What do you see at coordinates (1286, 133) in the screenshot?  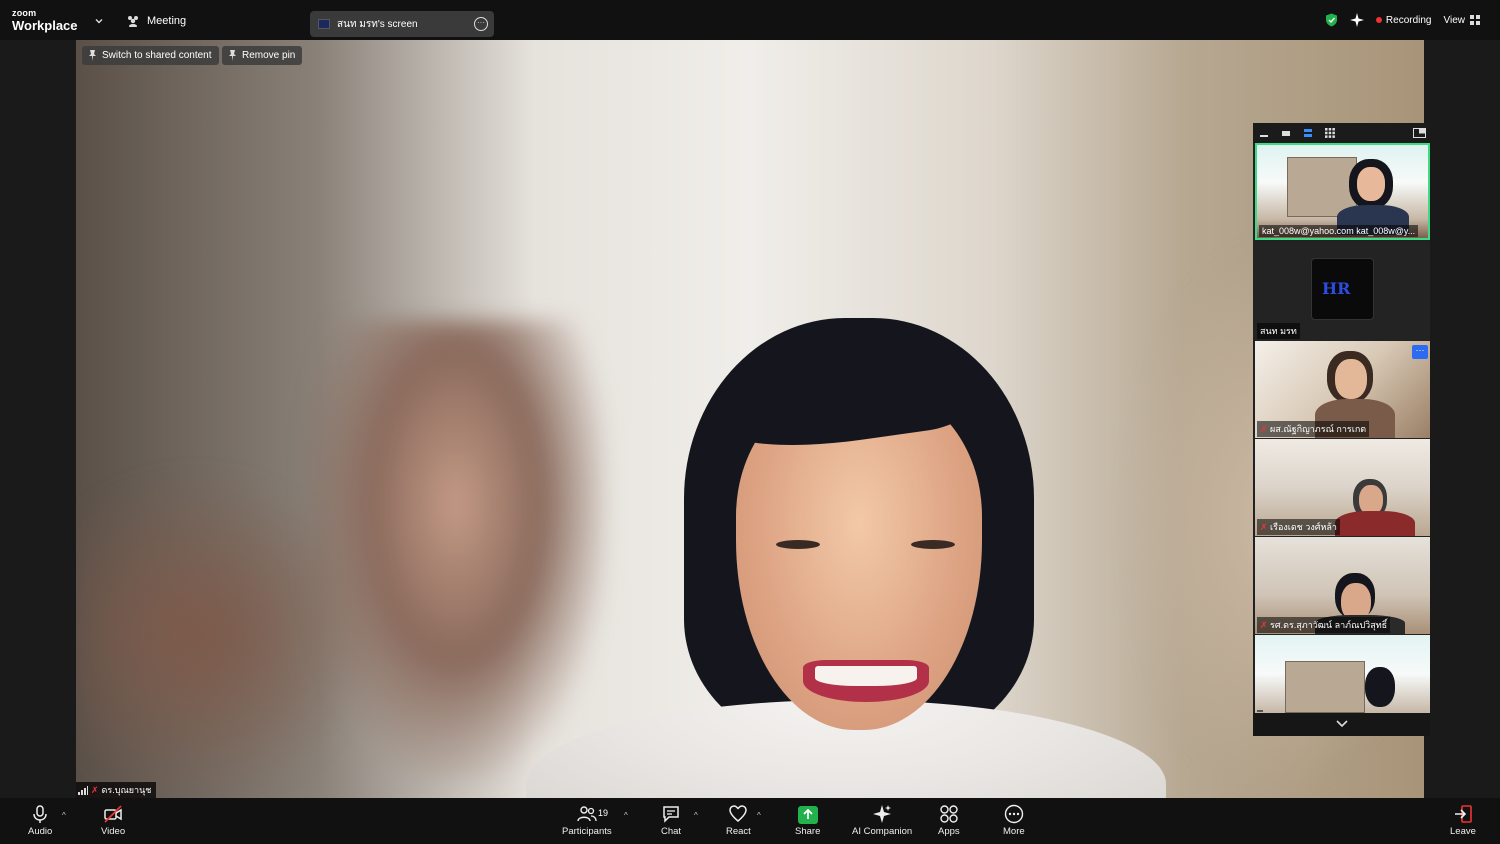 I see `single-view-icon` at bounding box center [1286, 133].